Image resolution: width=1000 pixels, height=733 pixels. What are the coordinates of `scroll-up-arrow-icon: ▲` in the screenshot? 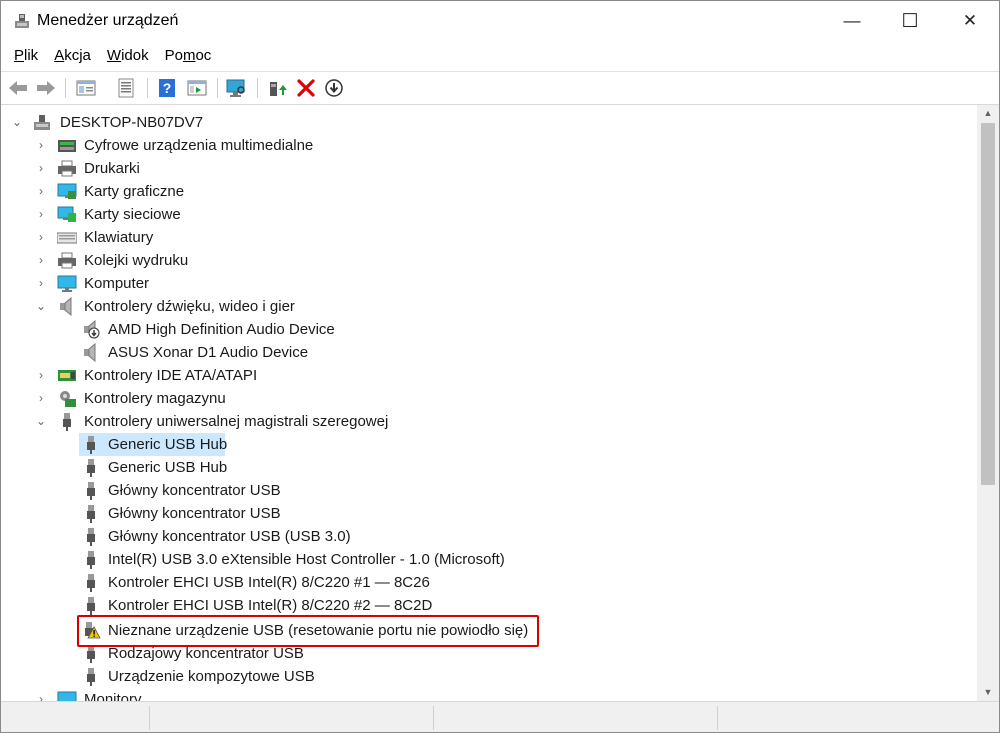 It's located at (988, 113).